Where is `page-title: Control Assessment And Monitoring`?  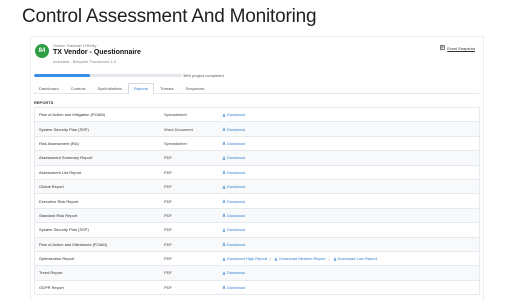
page-title: Control Assessment And Monitoring is located at coordinates (169, 16).